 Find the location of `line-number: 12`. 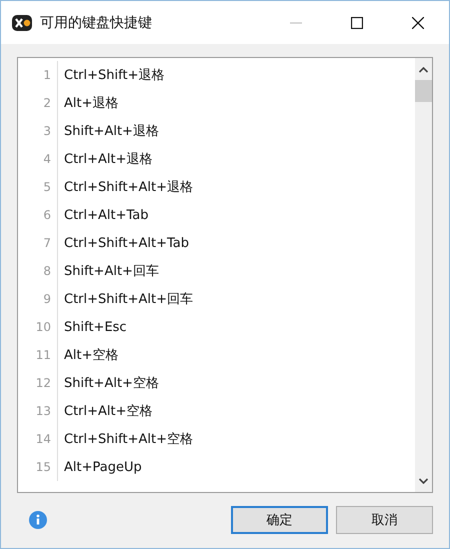

line-number: 12 is located at coordinates (38, 383).